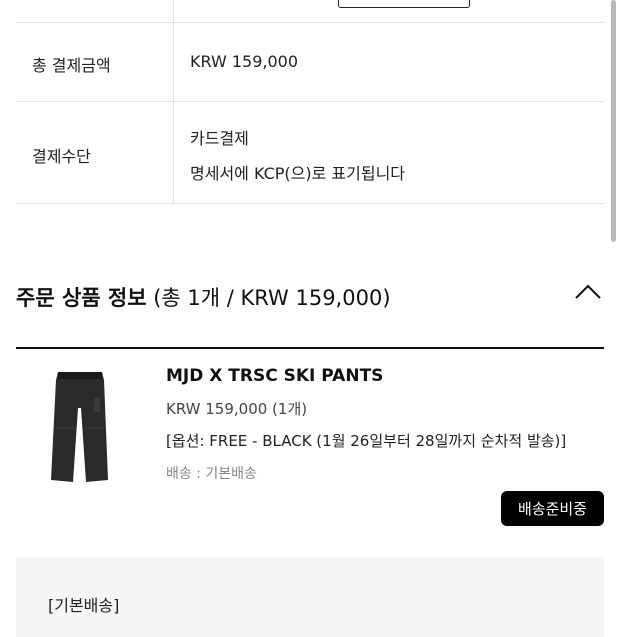 This screenshot has width=620, height=637. What do you see at coordinates (237, 409) in the screenshot?
I see `product-price: KRW 159,000 (1개)` at bounding box center [237, 409].